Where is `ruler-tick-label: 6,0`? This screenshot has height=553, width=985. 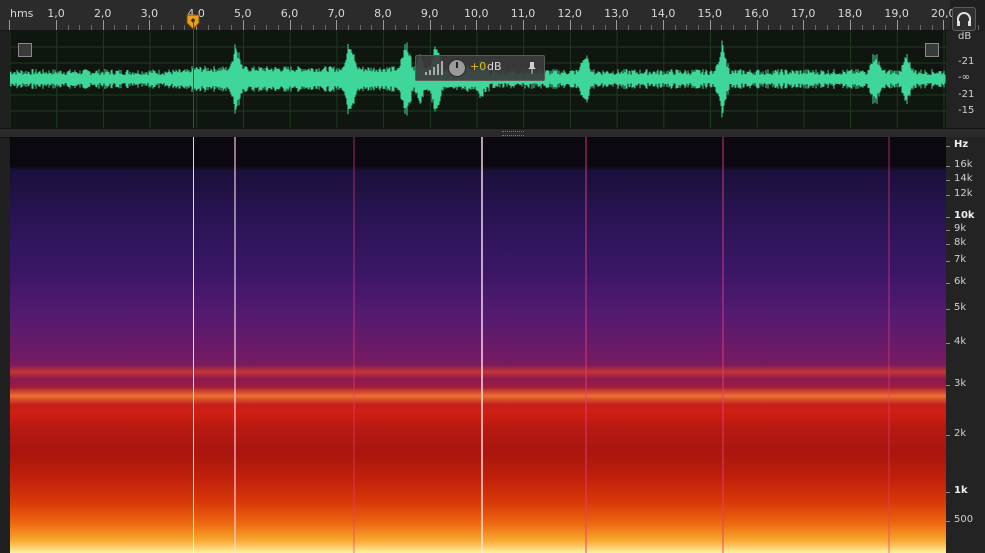
ruler-tick-label: 6,0 is located at coordinates (289, 13).